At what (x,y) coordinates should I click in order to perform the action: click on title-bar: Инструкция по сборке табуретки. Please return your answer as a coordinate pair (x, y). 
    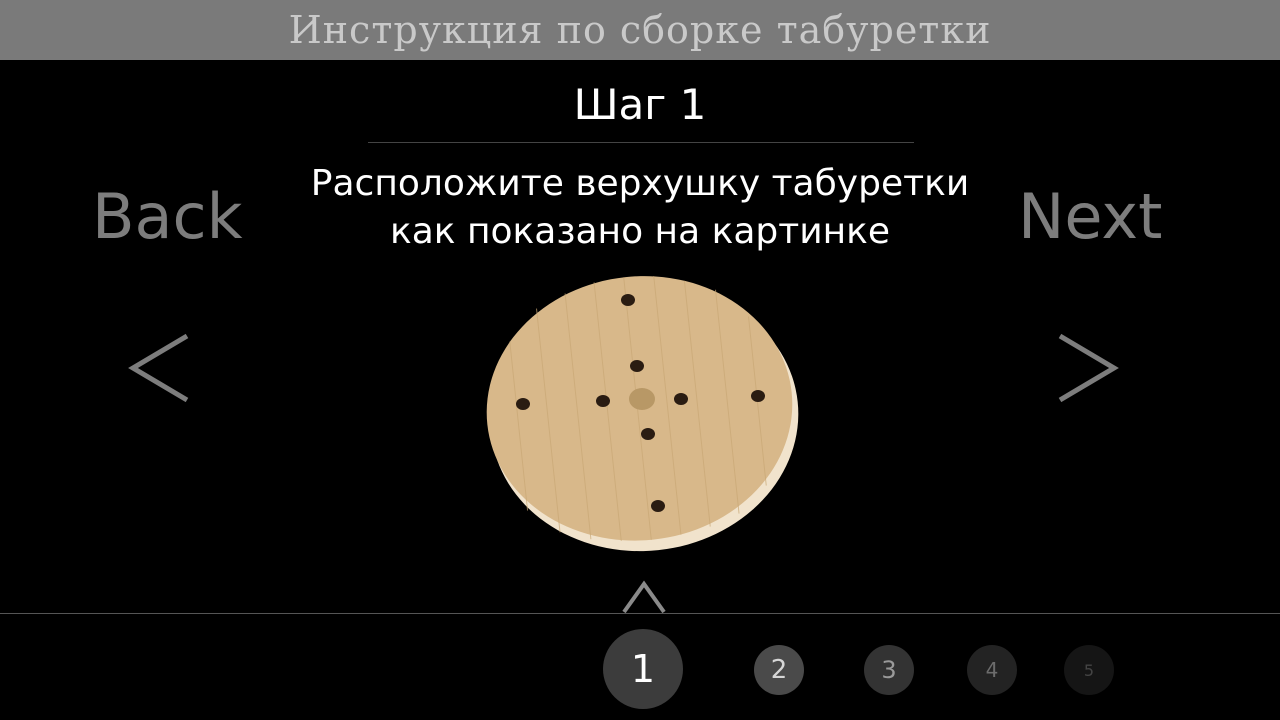
    Looking at the image, I should click on (640, 30).